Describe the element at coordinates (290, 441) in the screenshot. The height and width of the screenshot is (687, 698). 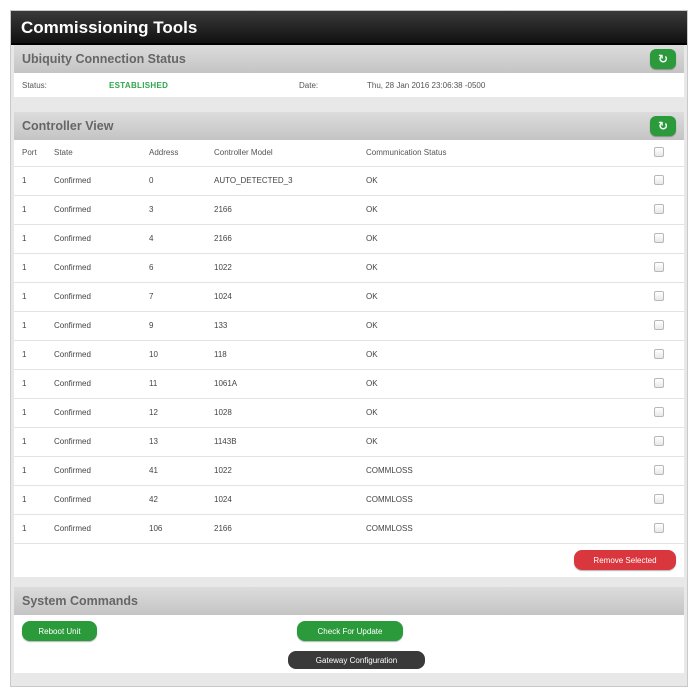
I see `cell-model: 1143B` at that location.